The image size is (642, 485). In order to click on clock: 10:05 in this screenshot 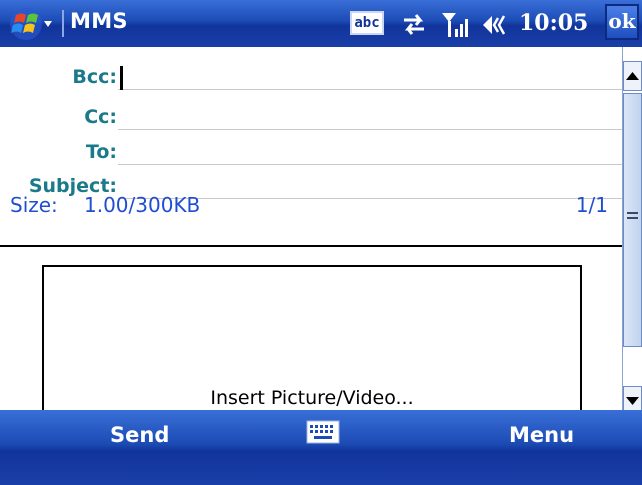, I will do `click(553, 23)`.